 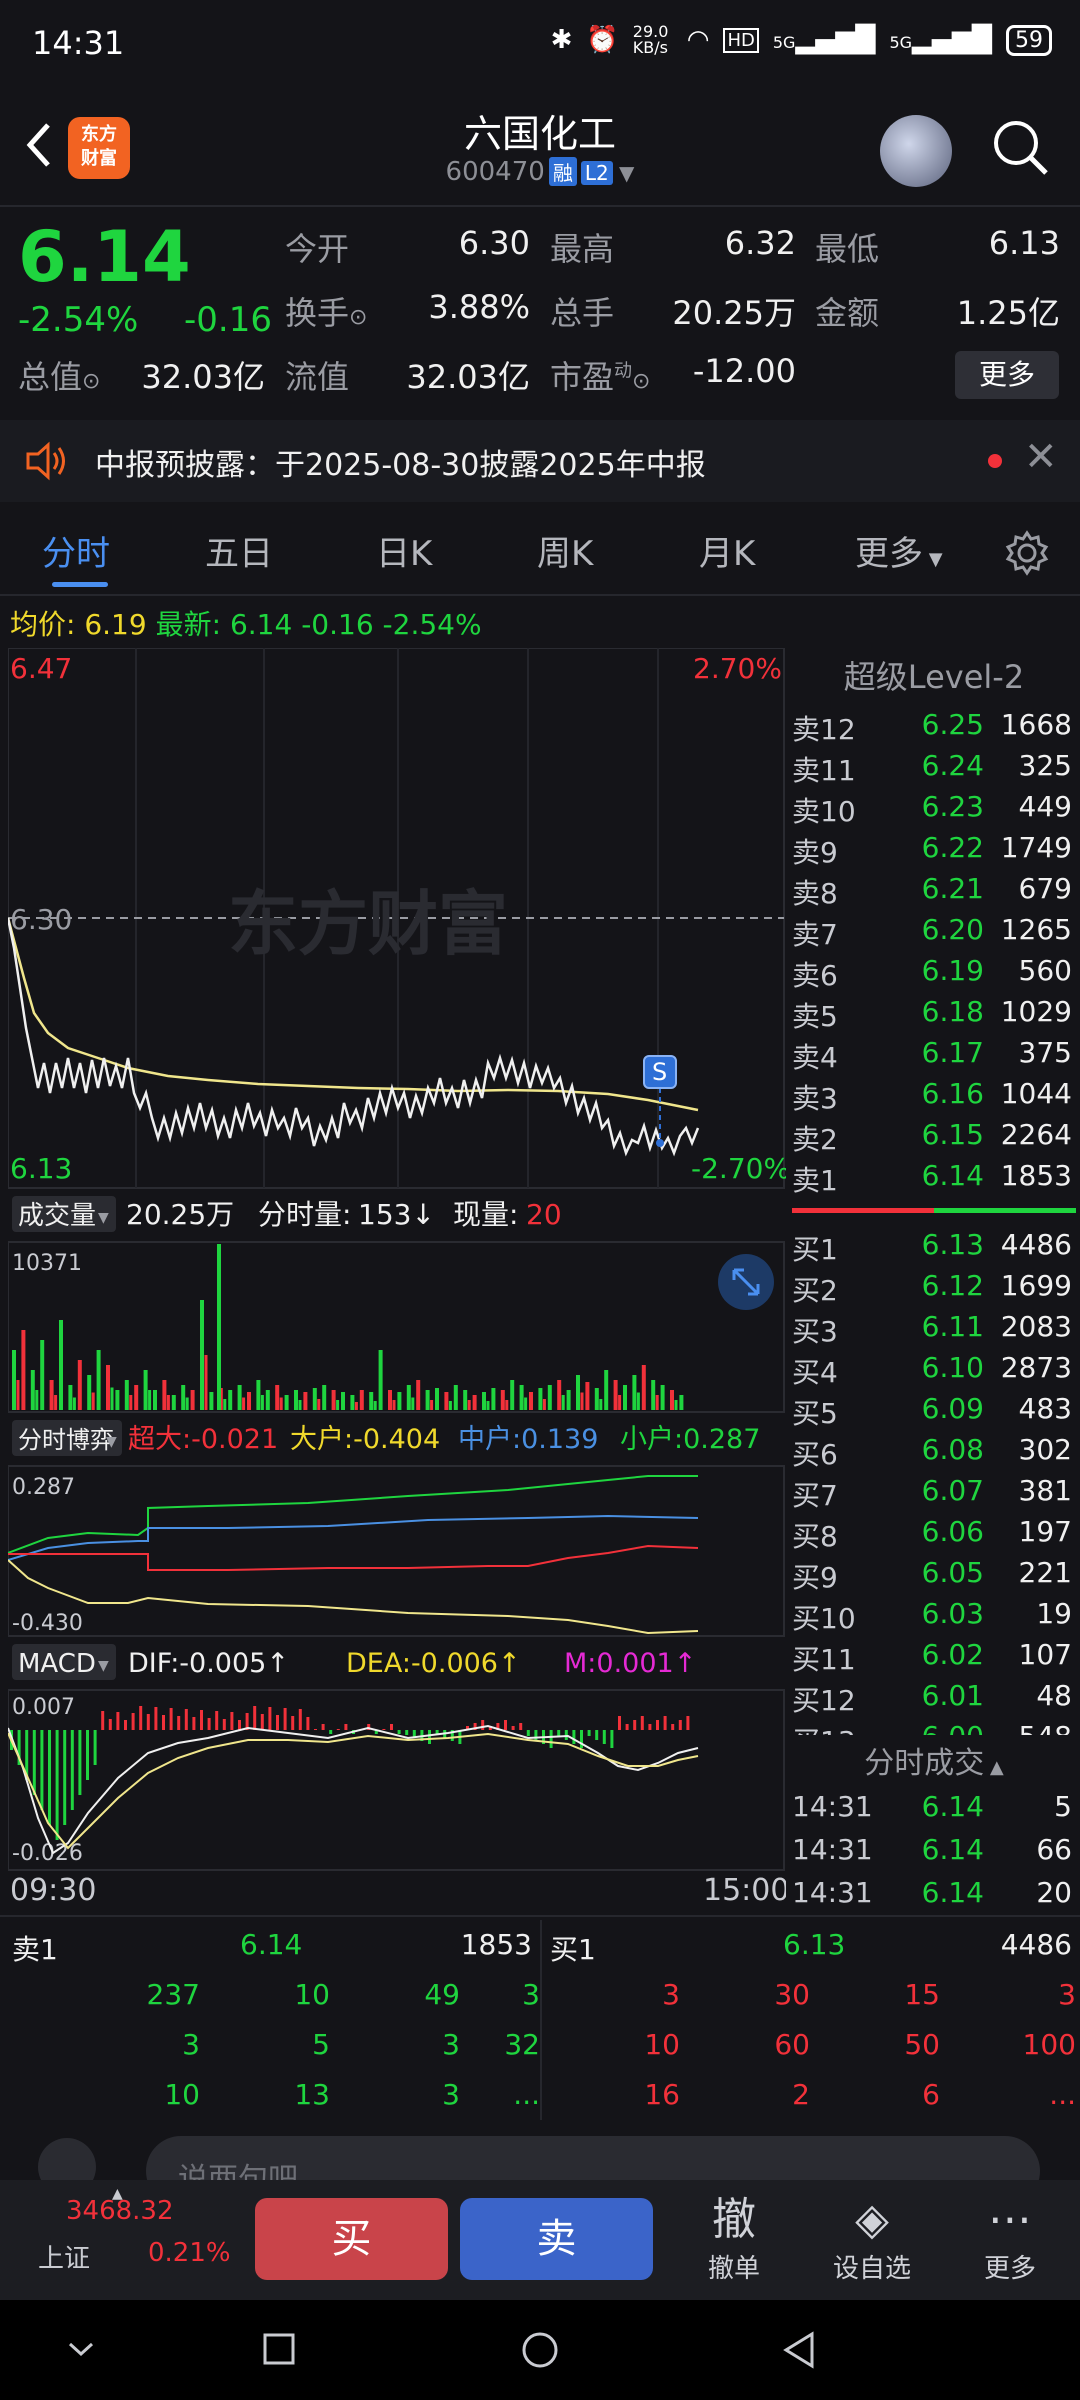 I want to click on active-tab-indicator, so click(x=80, y=584).